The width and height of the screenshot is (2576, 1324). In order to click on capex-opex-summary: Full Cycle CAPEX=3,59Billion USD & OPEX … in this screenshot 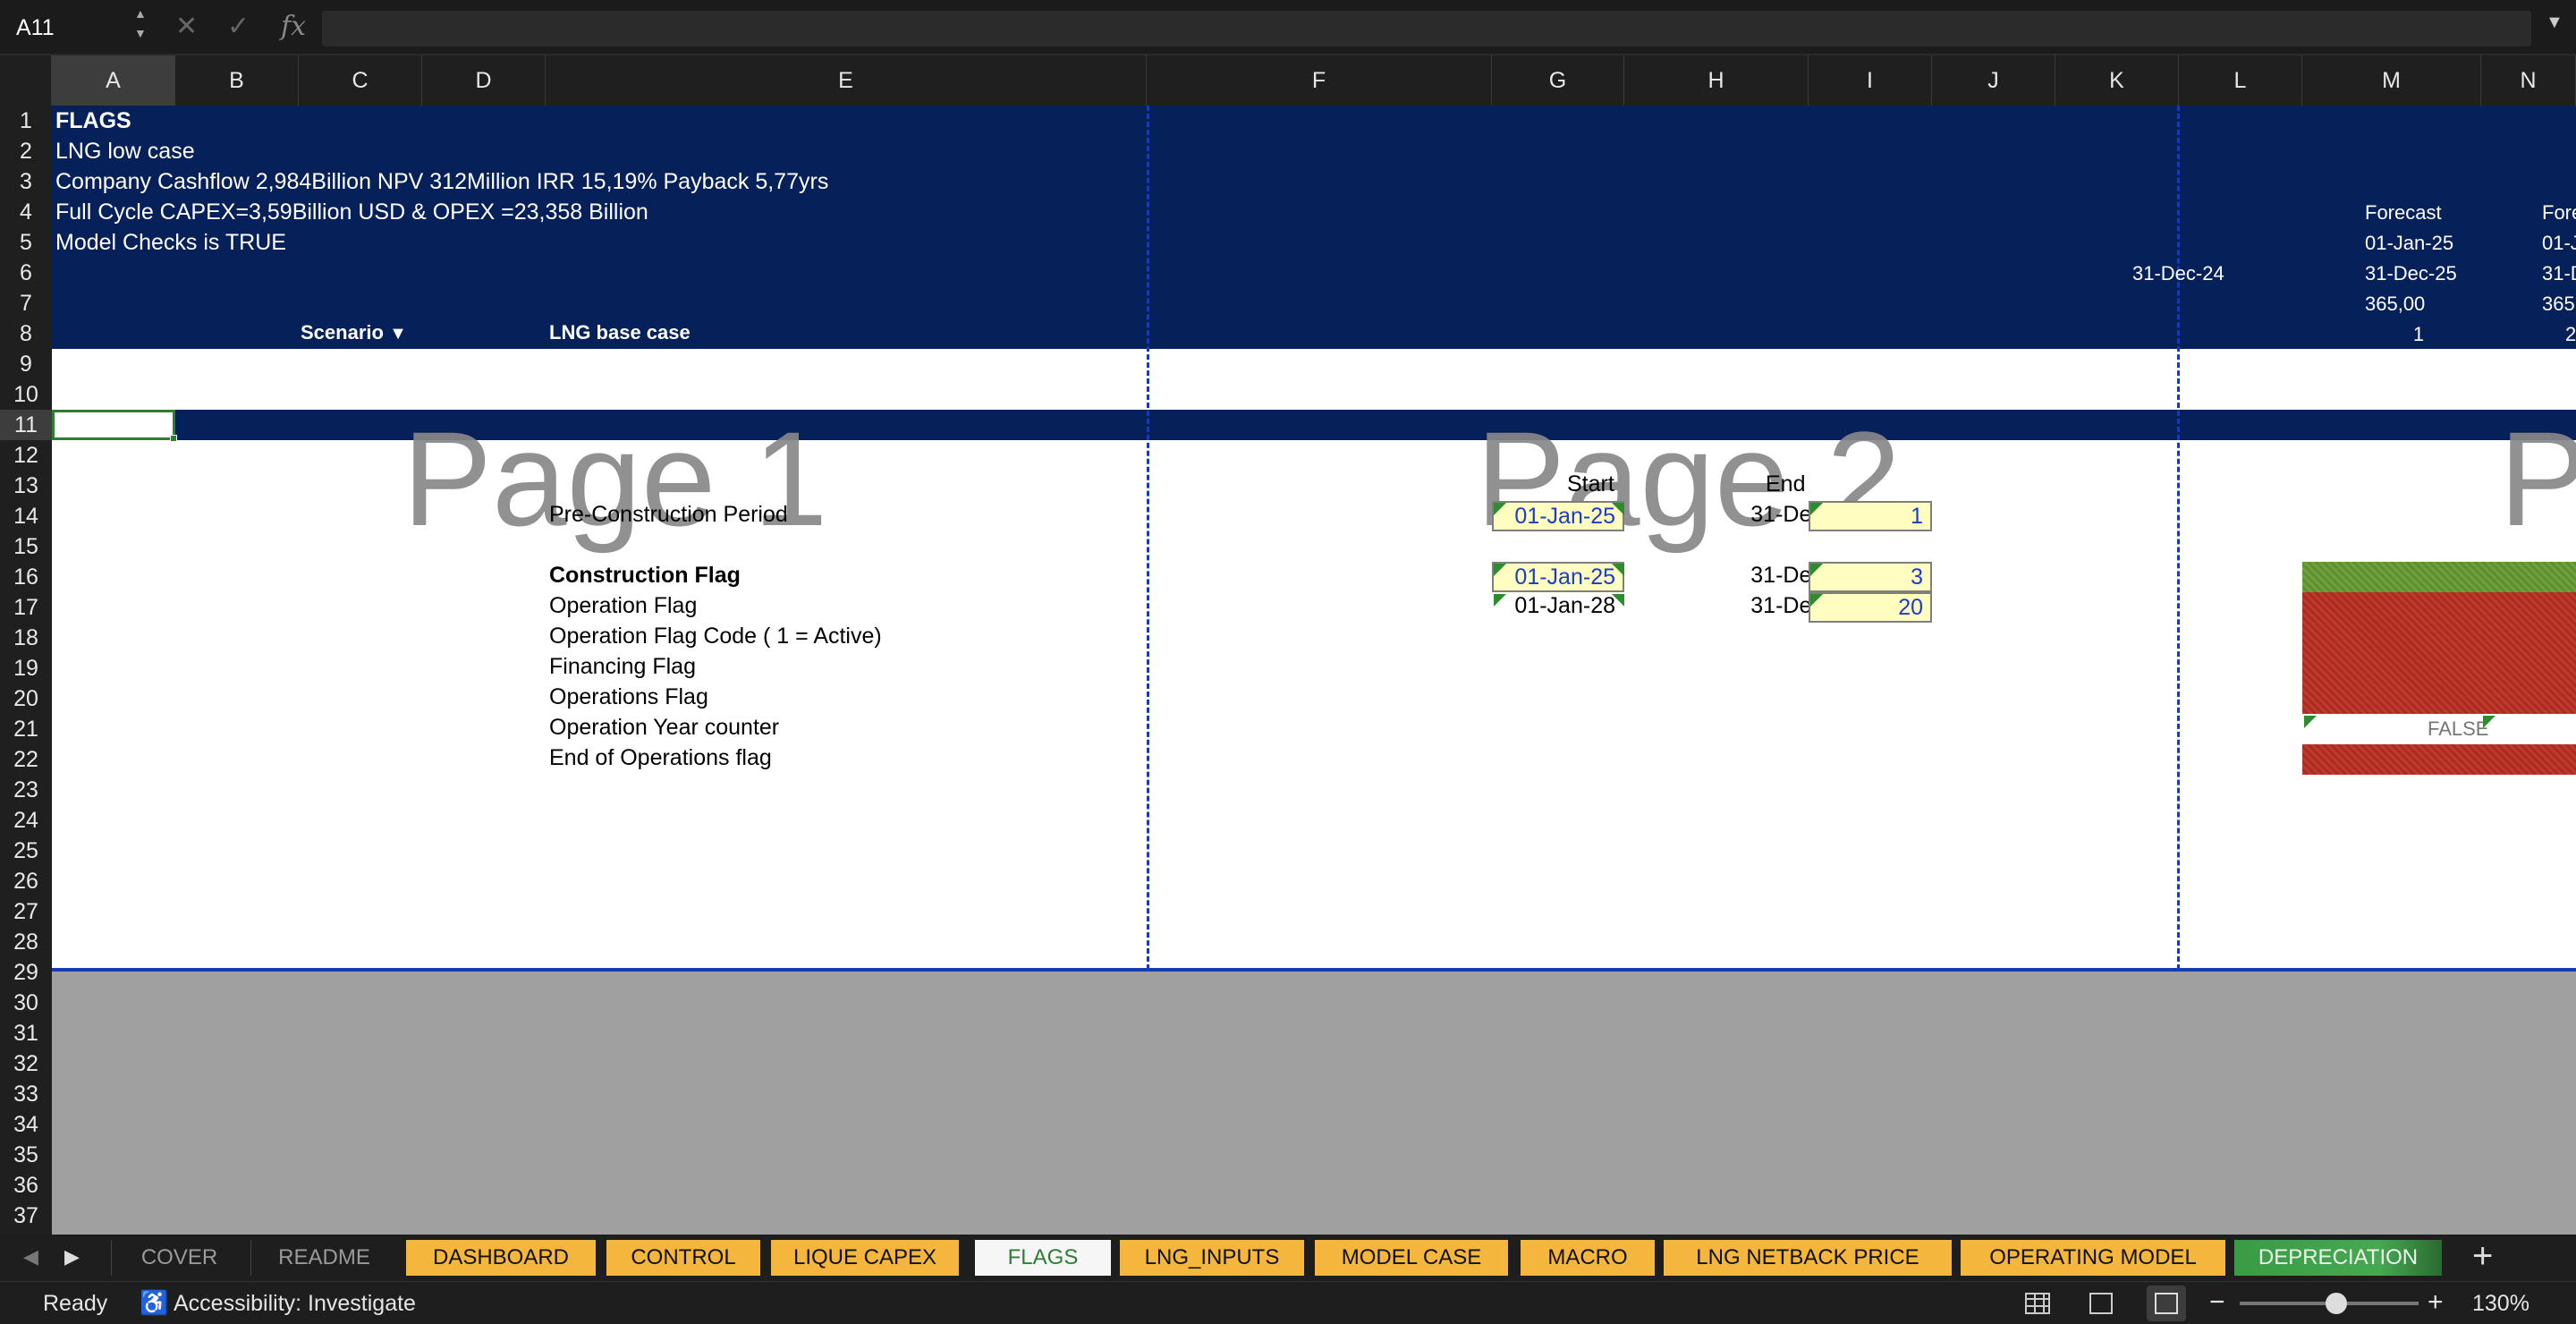, I will do `click(351, 212)`.